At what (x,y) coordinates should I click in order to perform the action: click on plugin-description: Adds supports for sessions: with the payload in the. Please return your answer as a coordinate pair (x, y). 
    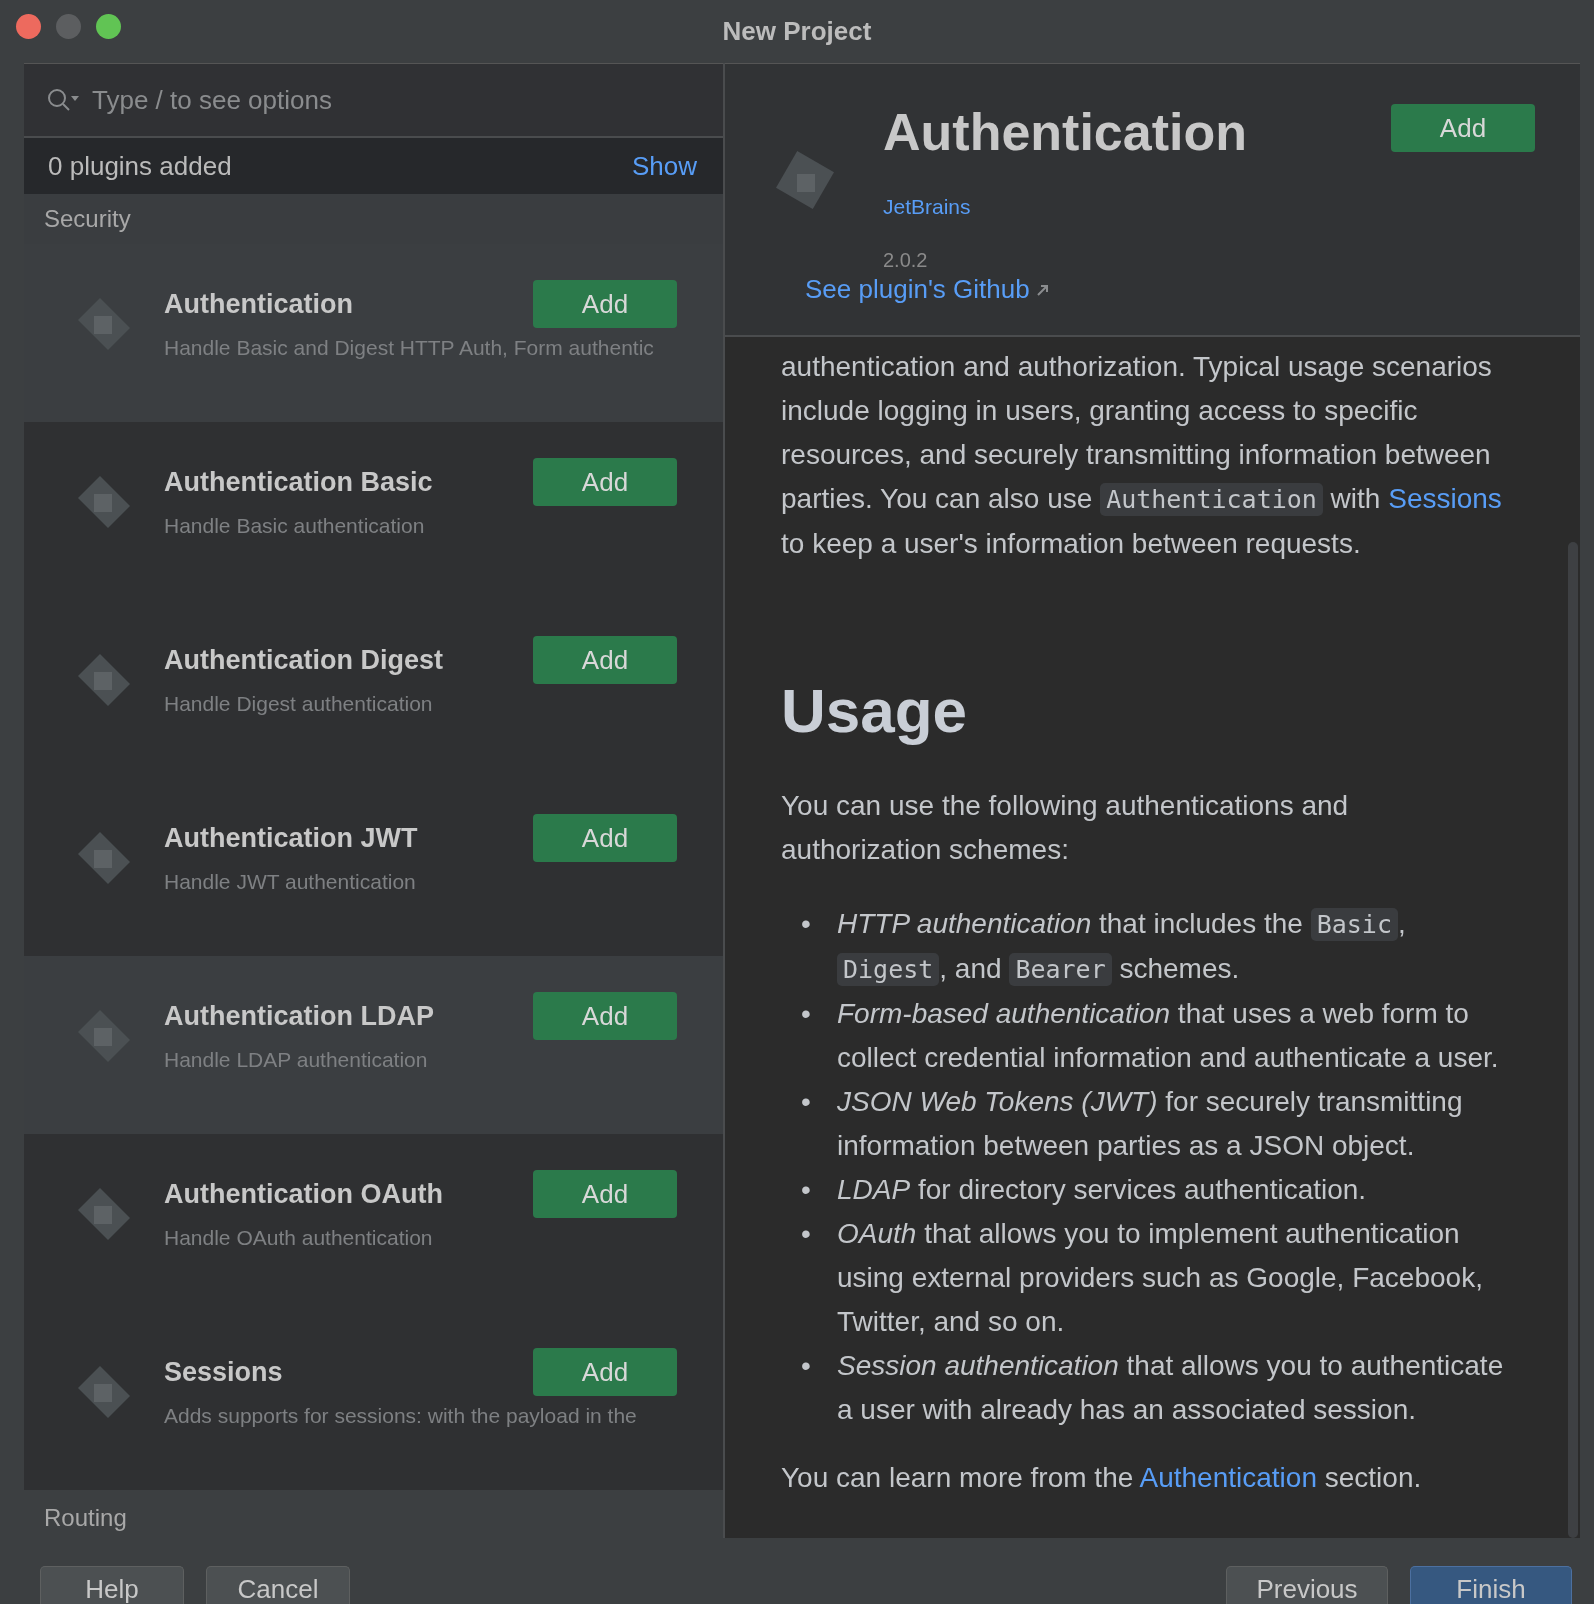
    Looking at the image, I should click on (400, 1415).